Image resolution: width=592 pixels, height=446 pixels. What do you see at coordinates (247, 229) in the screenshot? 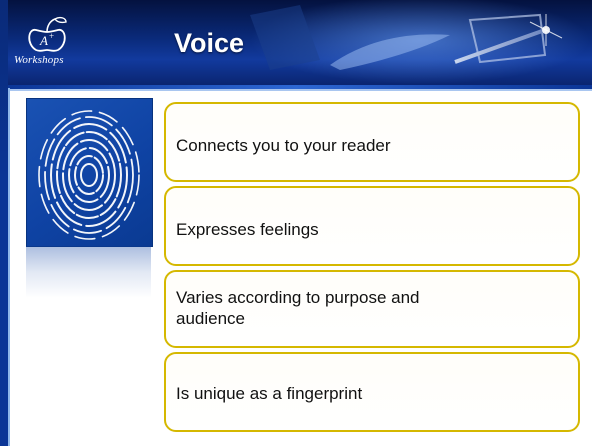
I see `bullet-text-2: Expresses feelings` at bounding box center [247, 229].